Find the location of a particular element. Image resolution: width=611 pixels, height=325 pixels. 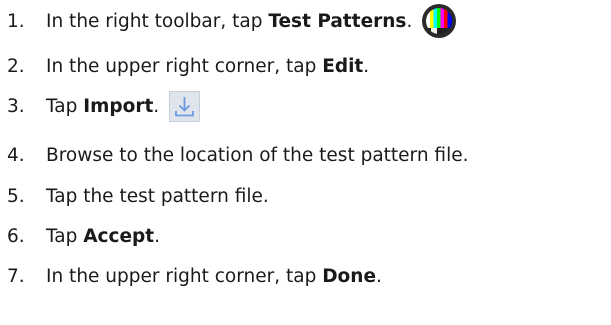

ui-label: Accept is located at coordinates (119, 236).